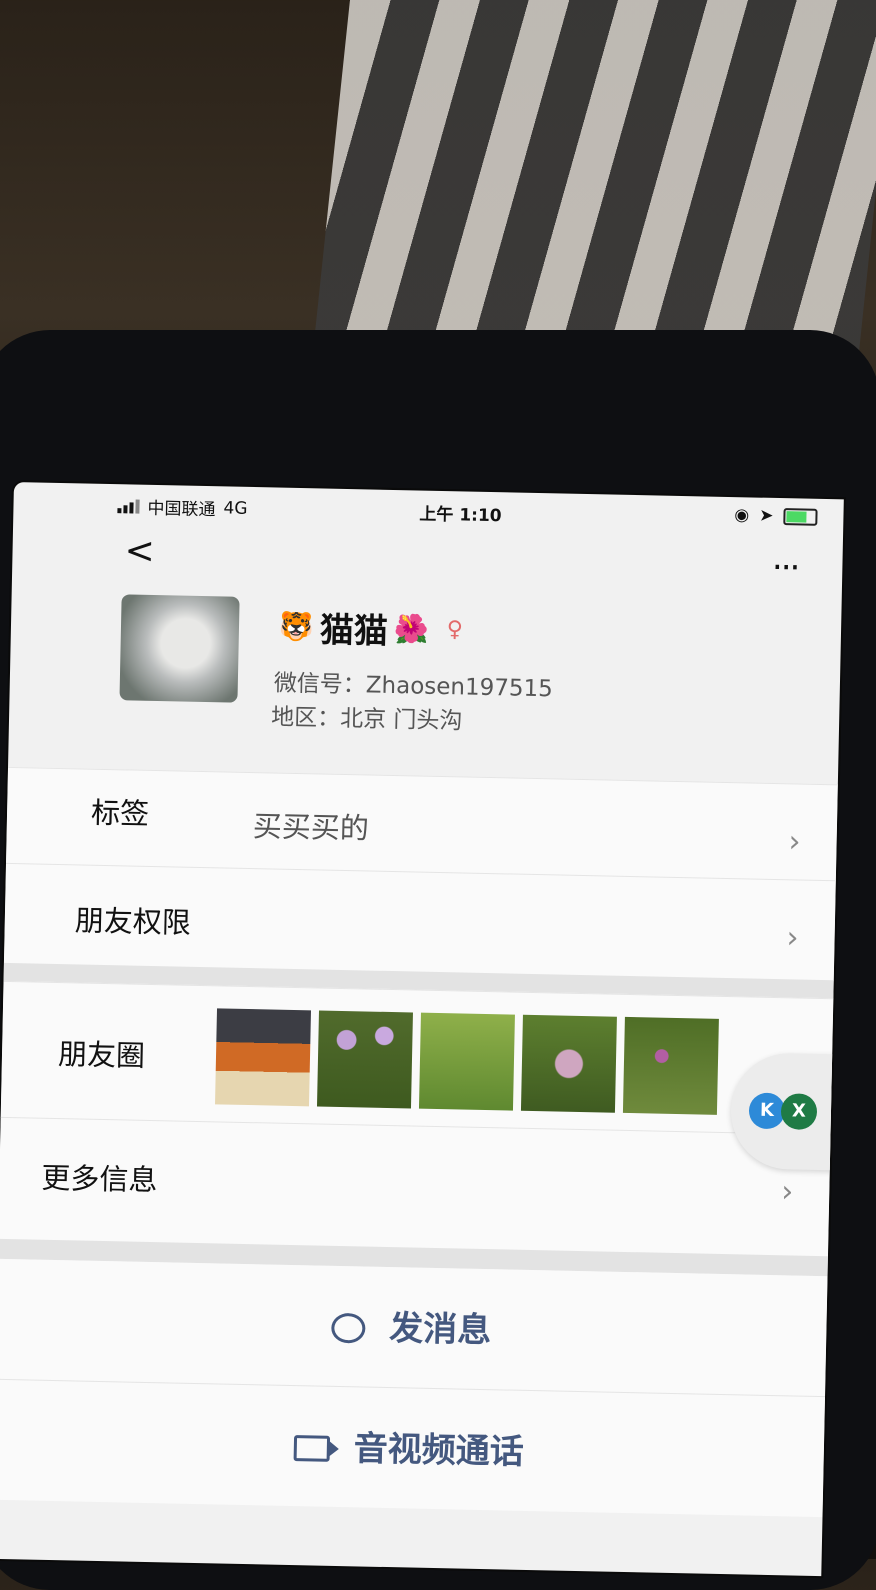  I want to click on network-type: 4G, so click(235, 508).